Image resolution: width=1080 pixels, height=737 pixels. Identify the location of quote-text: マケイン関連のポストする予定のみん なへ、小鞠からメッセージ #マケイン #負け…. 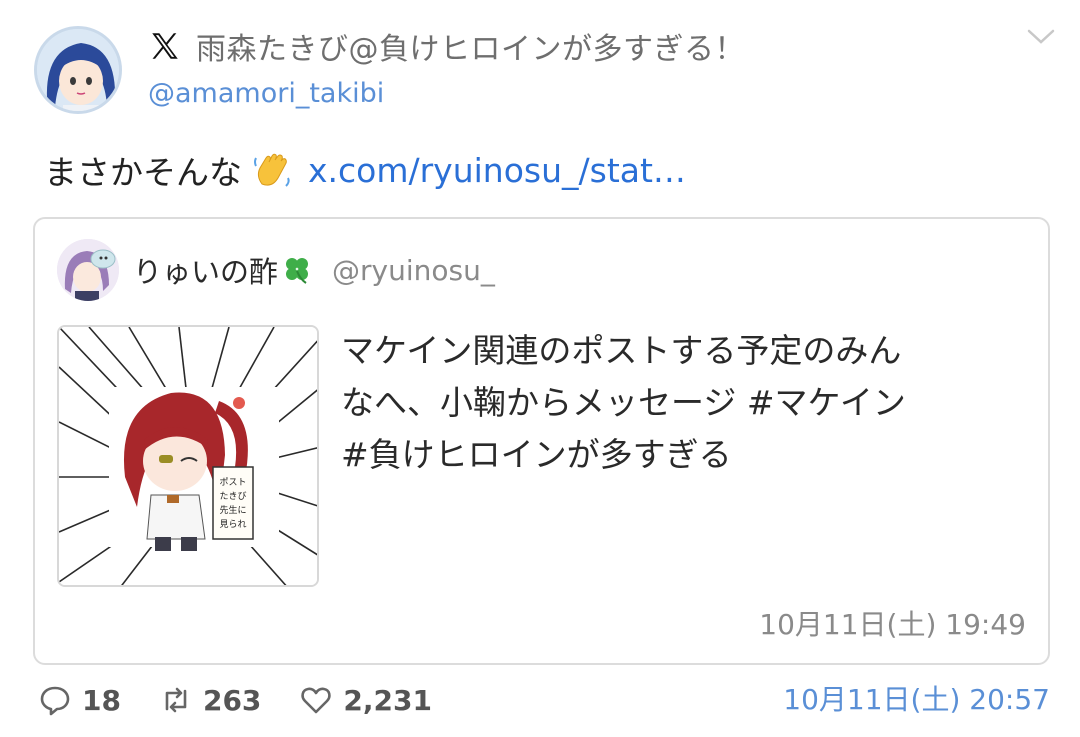
(681, 403).